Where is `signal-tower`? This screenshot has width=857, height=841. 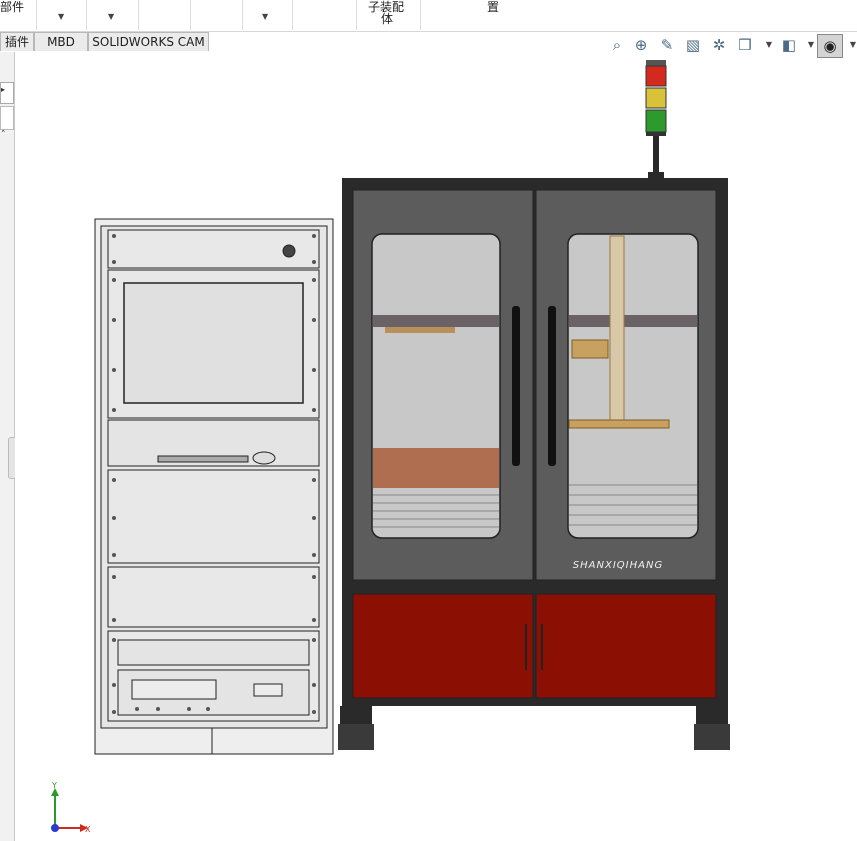
signal-tower is located at coordinates (656, 119).